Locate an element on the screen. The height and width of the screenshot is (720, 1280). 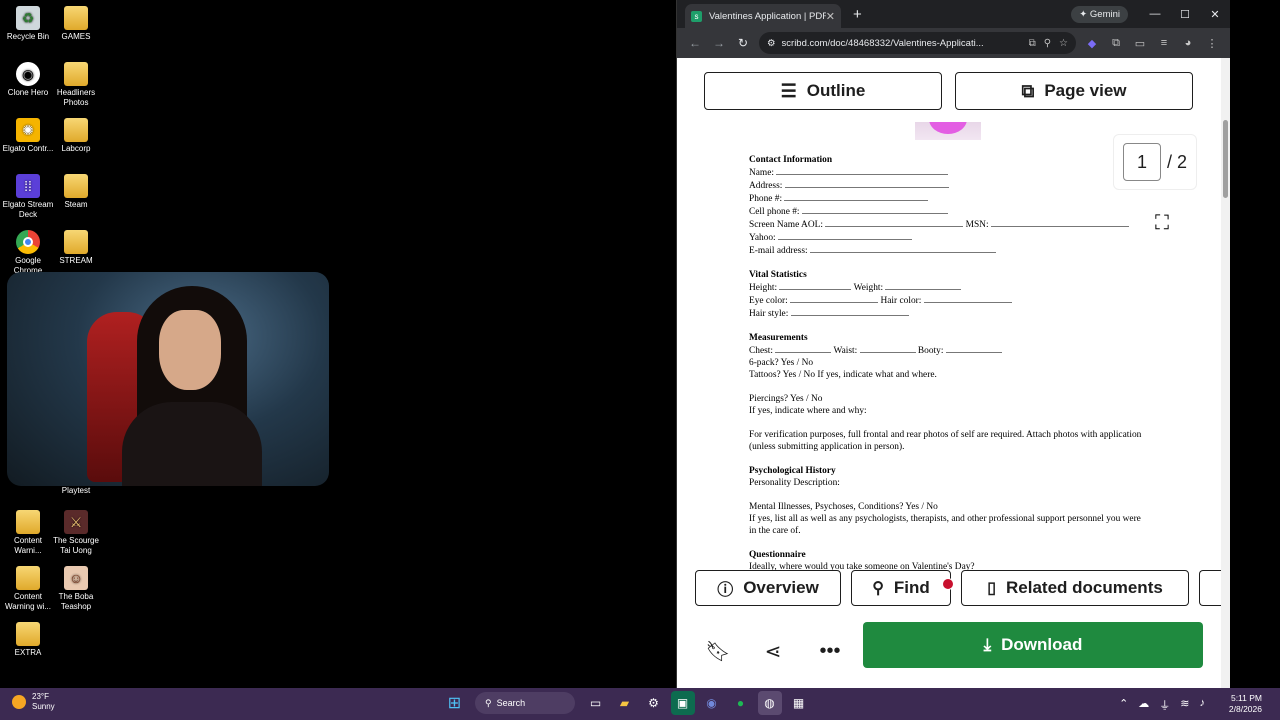
volume-icon: ♪ is located at coordinates (1203, 705).